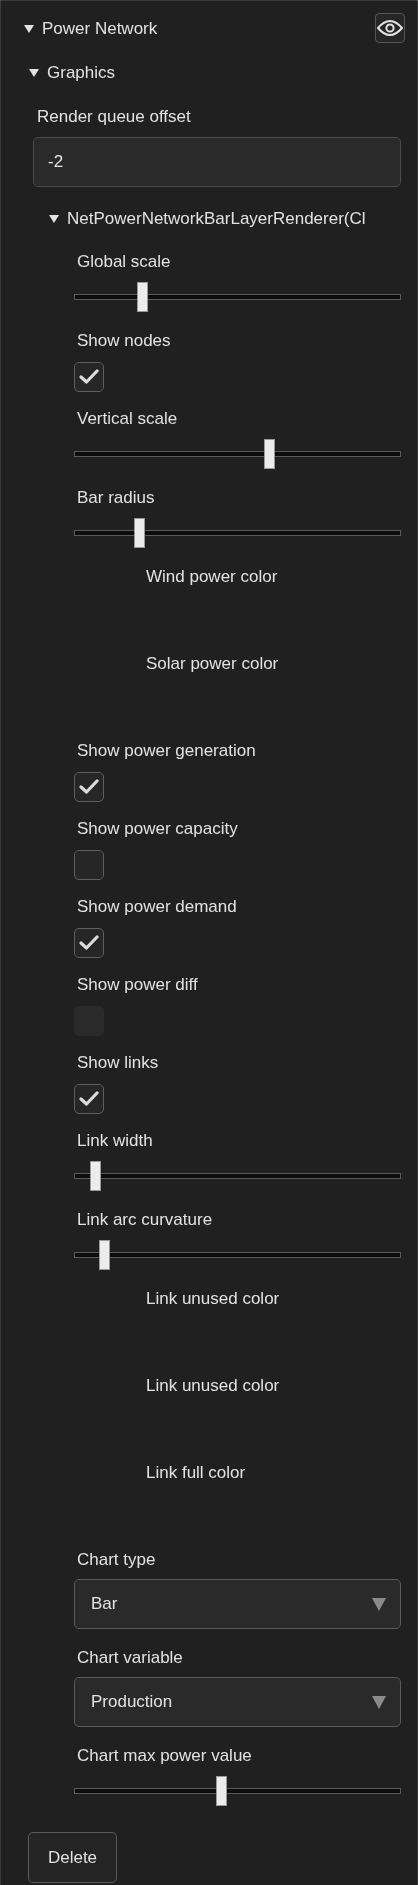 This screenshot has width=418, height=1885. Describe the element at coordinates (116, 1560) in the screenshot. I see `field-label: Chart type` at that location.